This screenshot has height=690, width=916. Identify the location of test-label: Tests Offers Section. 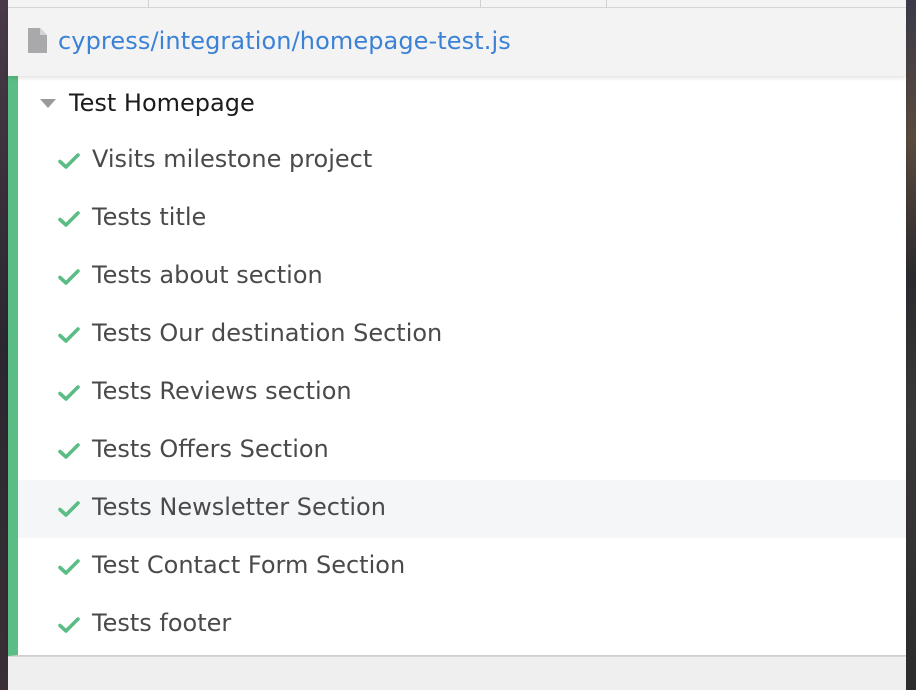
(210, 449).